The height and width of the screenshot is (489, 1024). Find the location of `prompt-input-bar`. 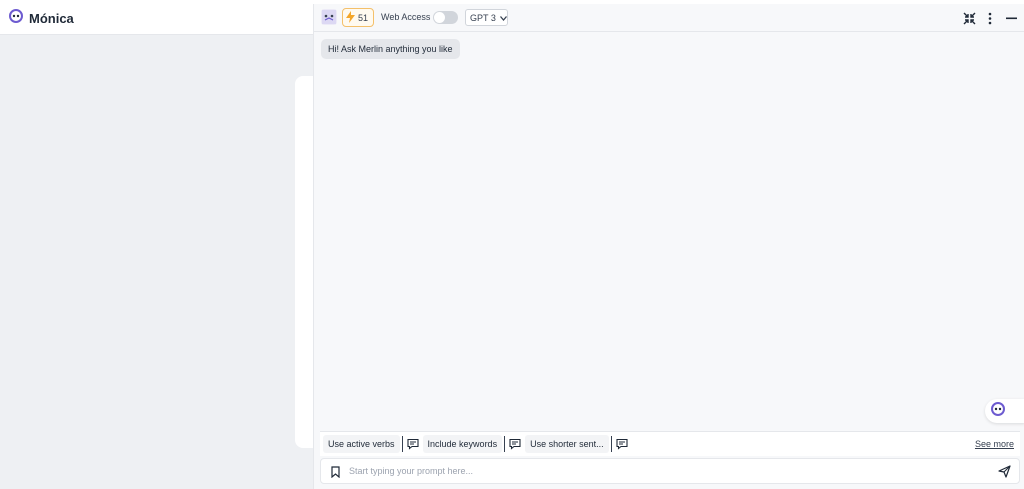

prompt-input-bar is located at coordinates (670, 471).